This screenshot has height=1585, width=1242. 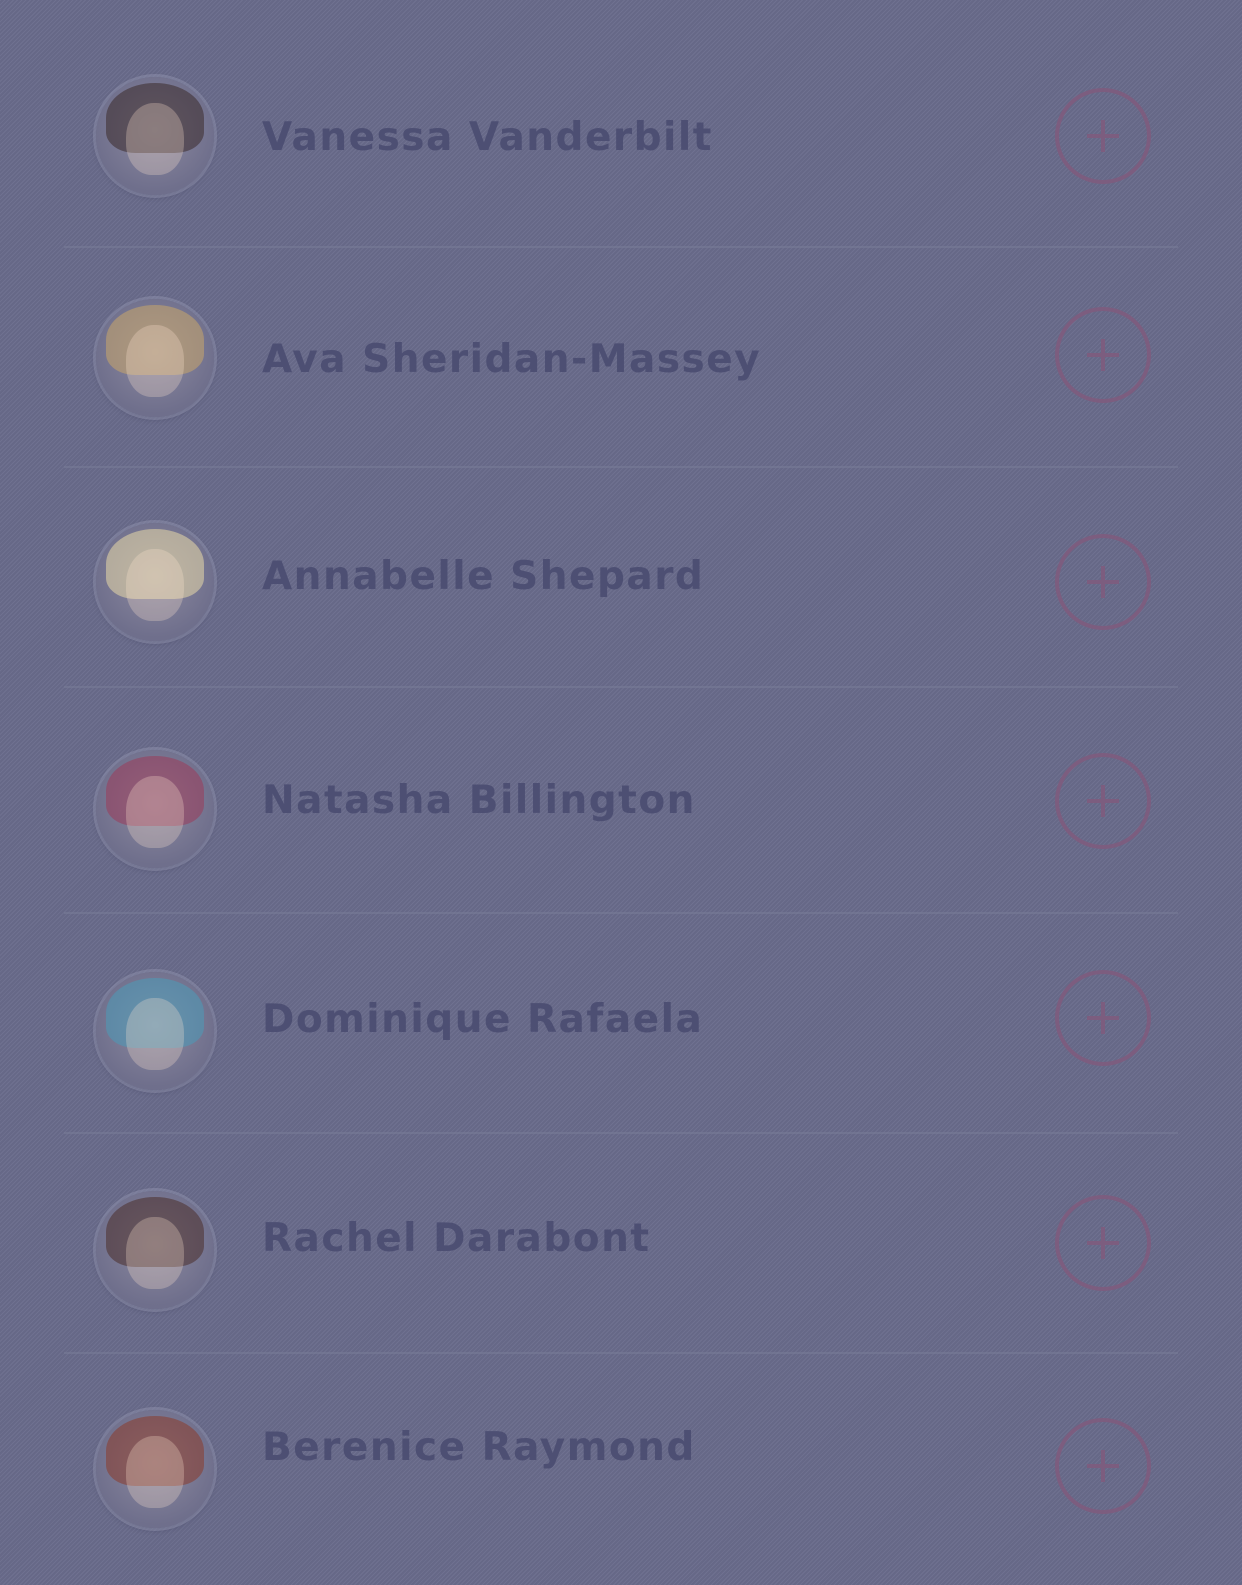 I want to click on contact-name: Annabelle Shepard, so click(x=483, y=576).